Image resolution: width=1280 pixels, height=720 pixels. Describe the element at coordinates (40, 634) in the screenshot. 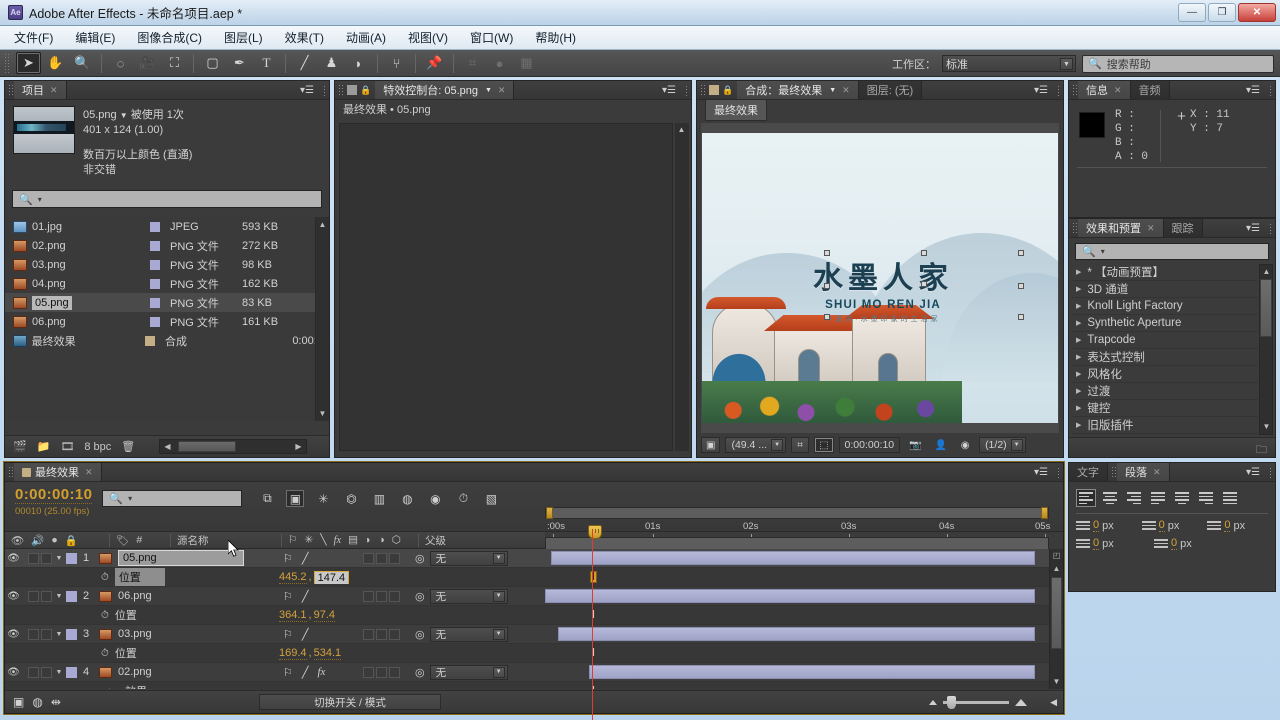

I see `layer-toggles` at that location.